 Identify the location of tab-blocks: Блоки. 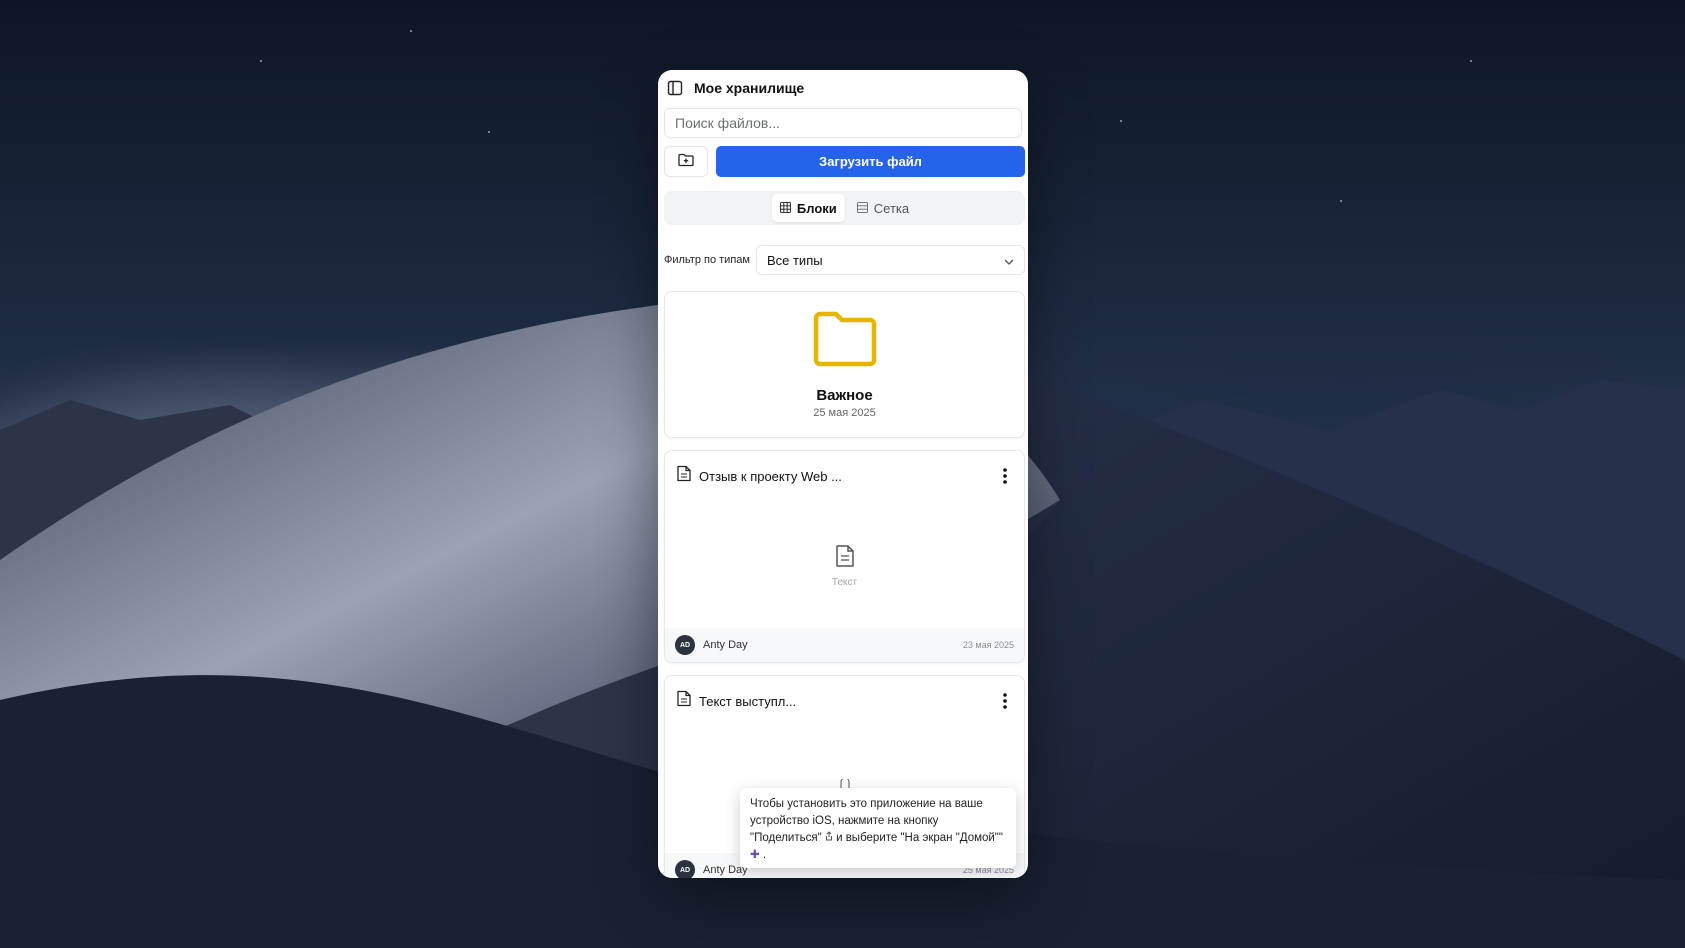
(808, 208).